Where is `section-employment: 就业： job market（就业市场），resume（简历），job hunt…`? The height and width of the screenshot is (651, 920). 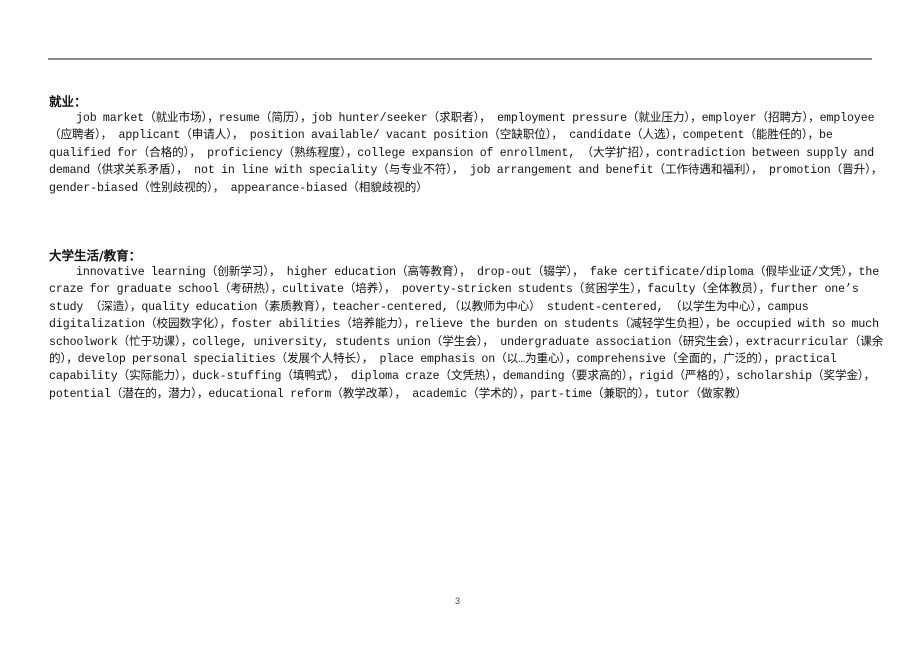 section-employment: 就业： job market（就业市场），resume（简历），job hunt… is located at coordinates (473, 145).